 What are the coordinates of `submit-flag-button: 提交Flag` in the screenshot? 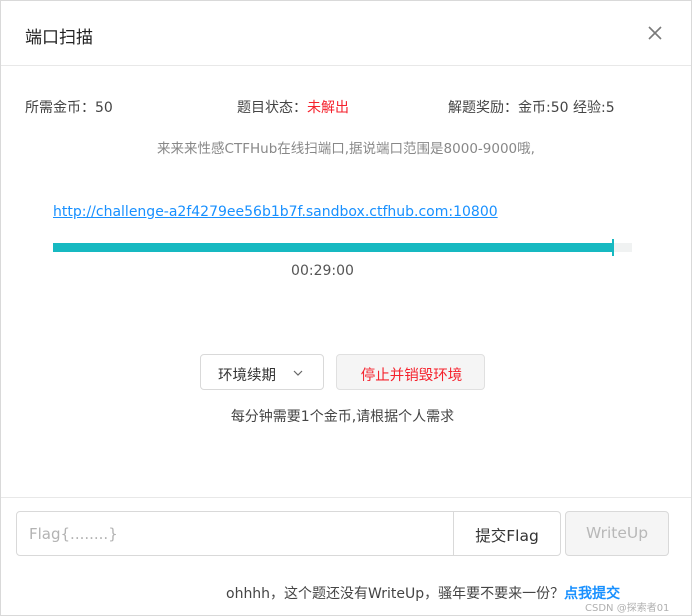 It's located at (507, 533).